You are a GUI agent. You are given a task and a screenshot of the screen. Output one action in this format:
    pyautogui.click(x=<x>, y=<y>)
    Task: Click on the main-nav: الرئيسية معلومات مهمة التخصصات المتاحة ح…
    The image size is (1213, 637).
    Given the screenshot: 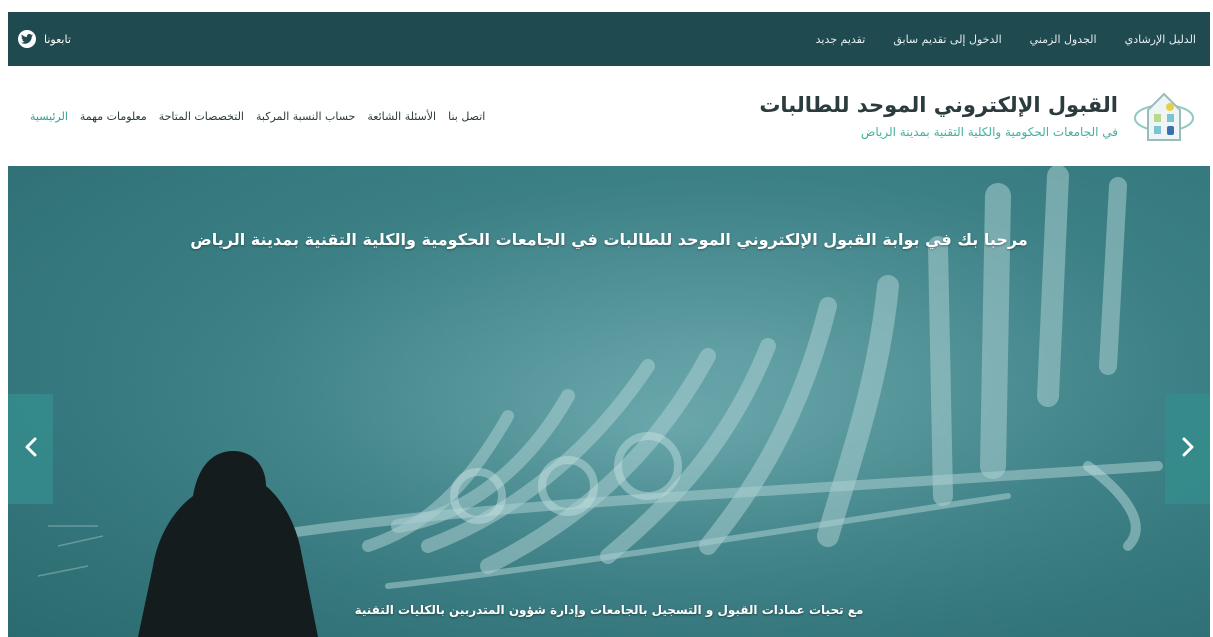 What is the action you would take?
    pyautogui.click(x=257, y=116)
    